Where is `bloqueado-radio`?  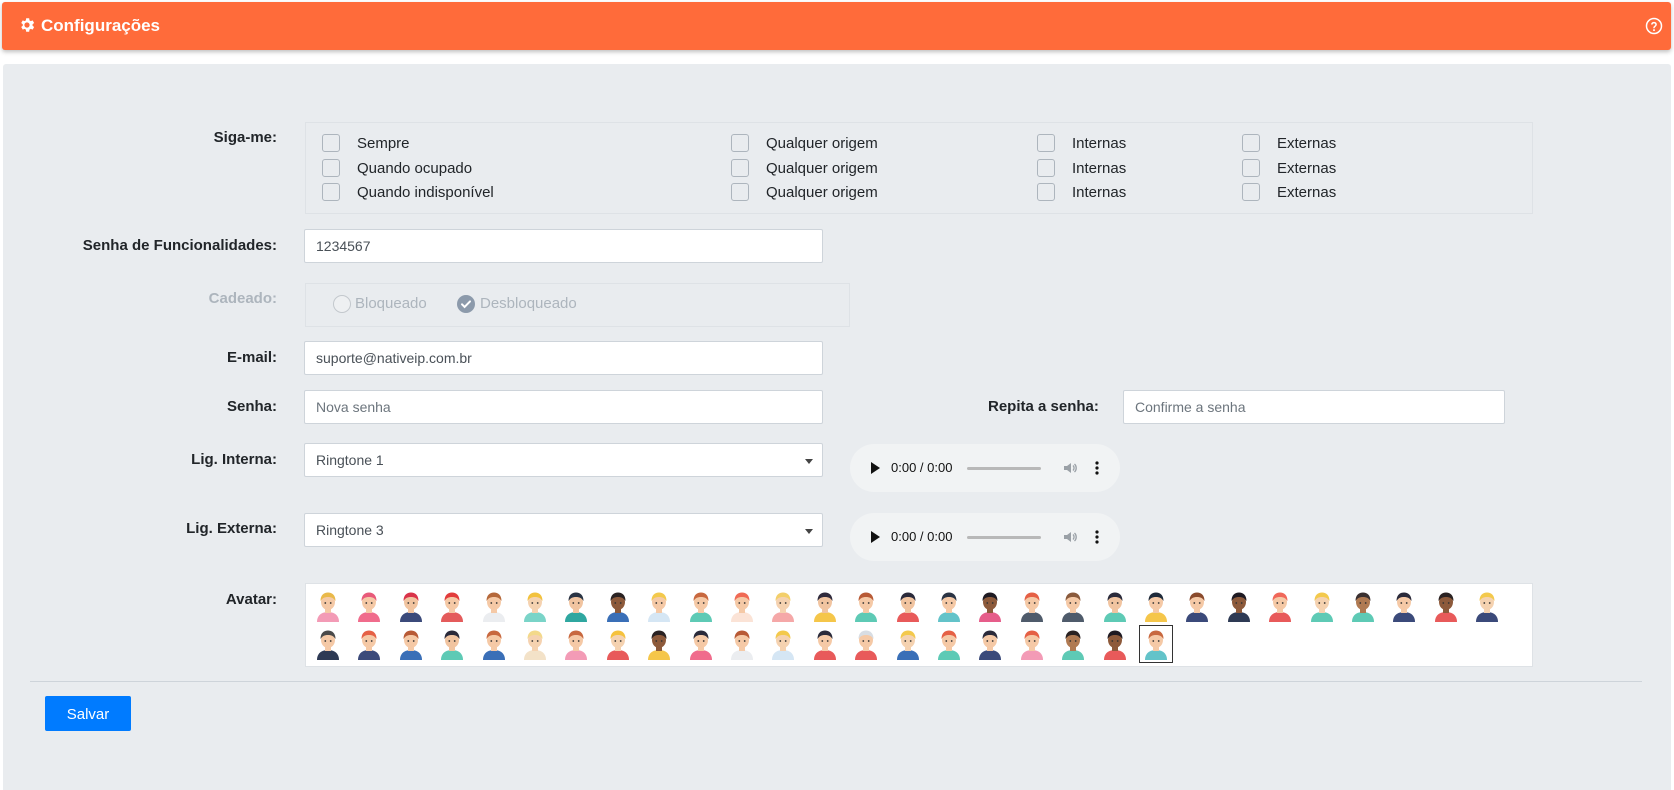 bloqueado-radio is located at coordinates (342, 304).